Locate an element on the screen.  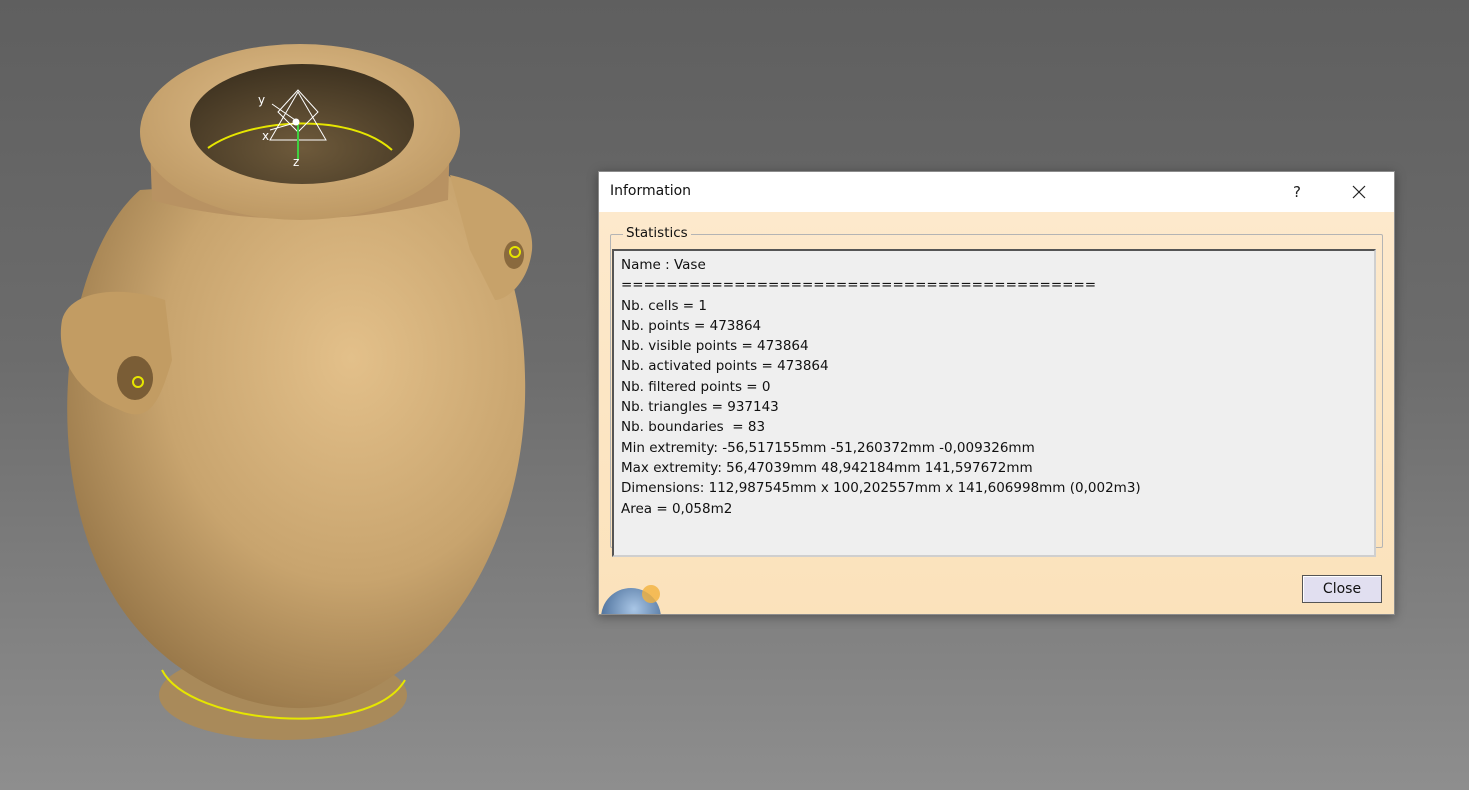
stat-line: Nb. points = 473864 is located at coordinates (691, 325).